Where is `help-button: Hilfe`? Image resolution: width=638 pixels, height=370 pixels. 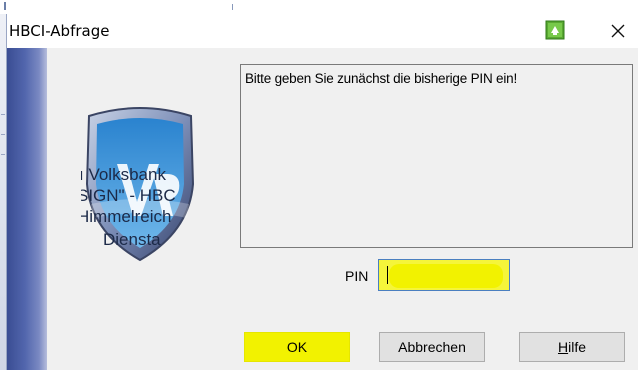 help-button: Hilfe is located at coordinates (572, 347).